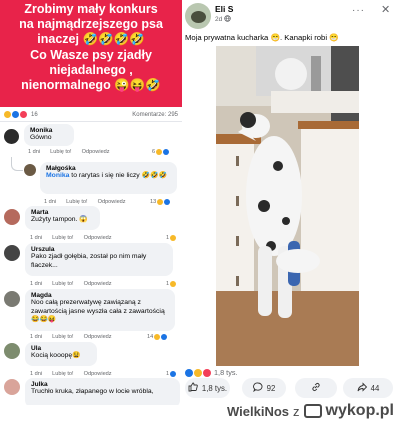 The height and width of the screenshot is (423, 400). What do you see at coordinates (155, 115) in the screenshot?
I see `comment-count: Komentarze: 295` at bounding box center [155, 115].